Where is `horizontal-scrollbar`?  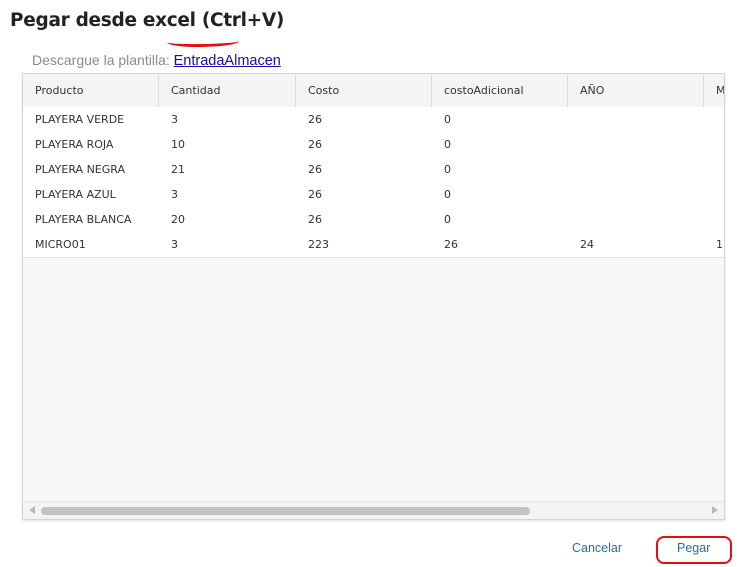
horizontal-scrollbar is located at coordinates (373, 510).